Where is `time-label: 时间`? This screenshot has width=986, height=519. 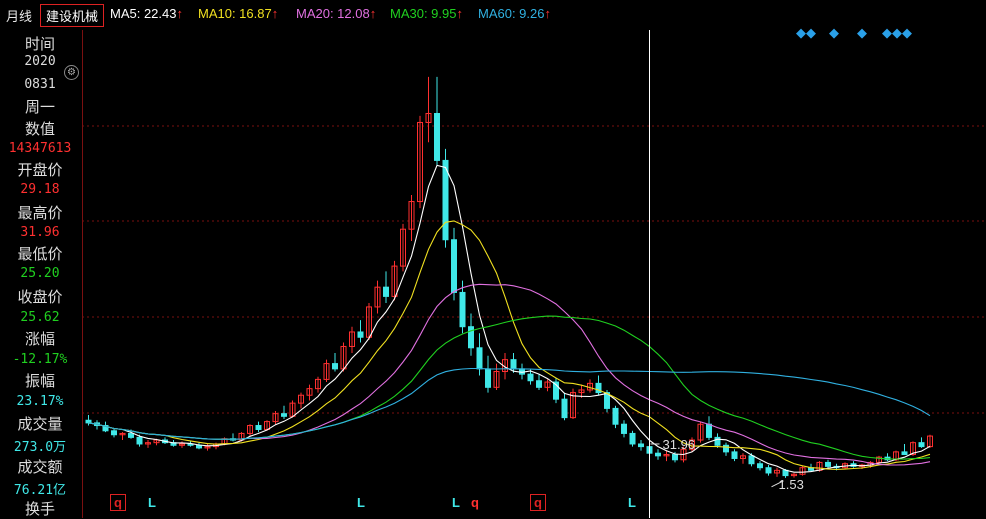 time-label: 时间 is located at coordinates (39, 44).